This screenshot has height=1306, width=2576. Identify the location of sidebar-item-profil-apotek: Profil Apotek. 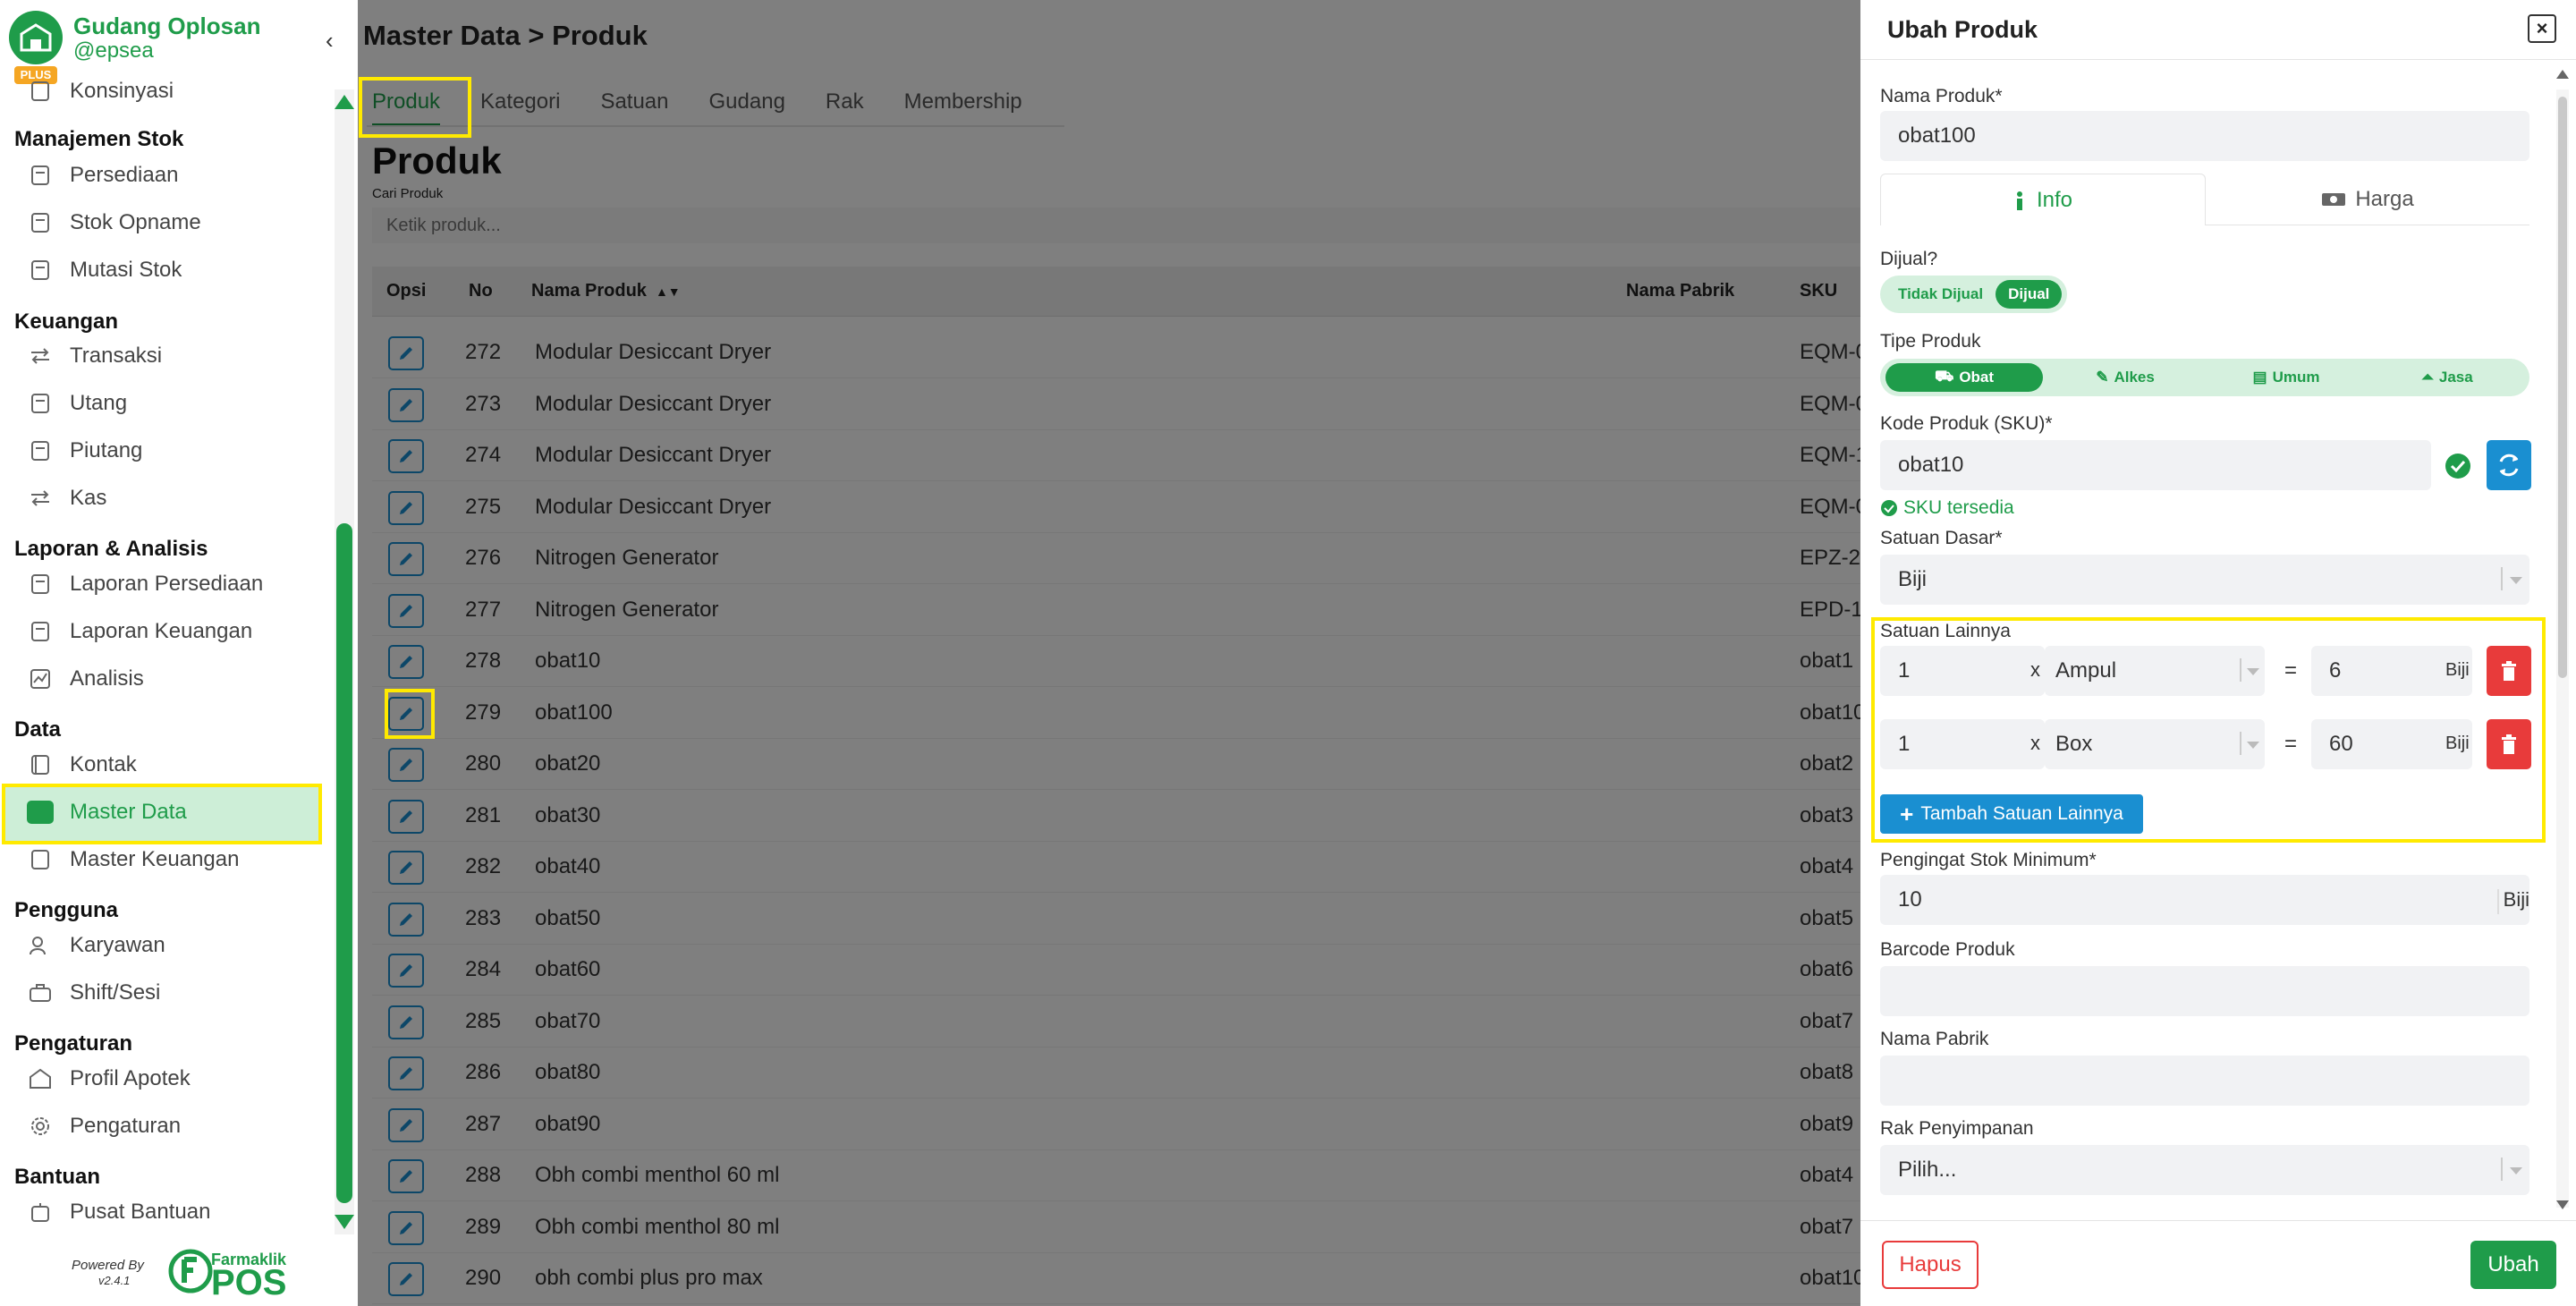
(109, 1079).